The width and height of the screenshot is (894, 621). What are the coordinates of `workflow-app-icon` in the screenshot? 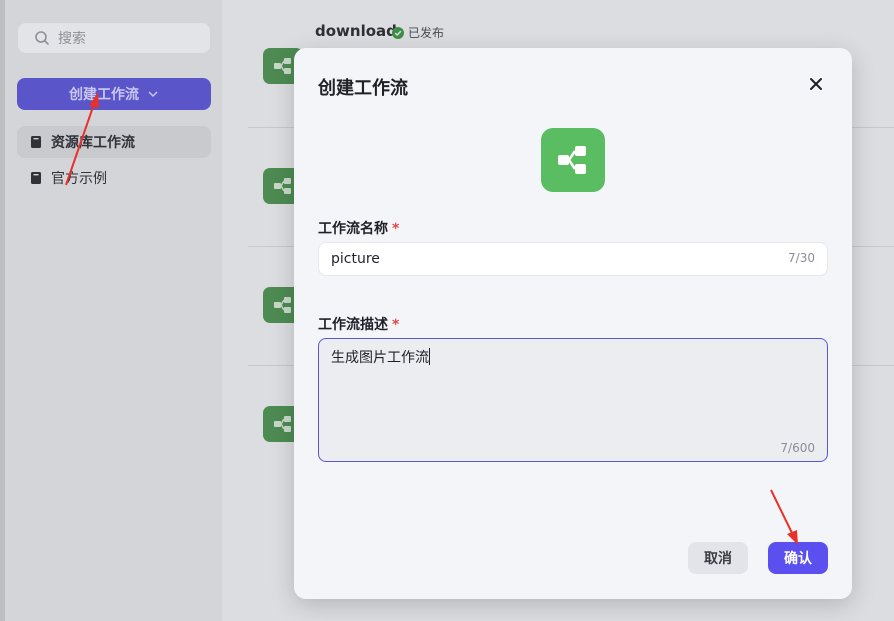 It's located at (573, 160).